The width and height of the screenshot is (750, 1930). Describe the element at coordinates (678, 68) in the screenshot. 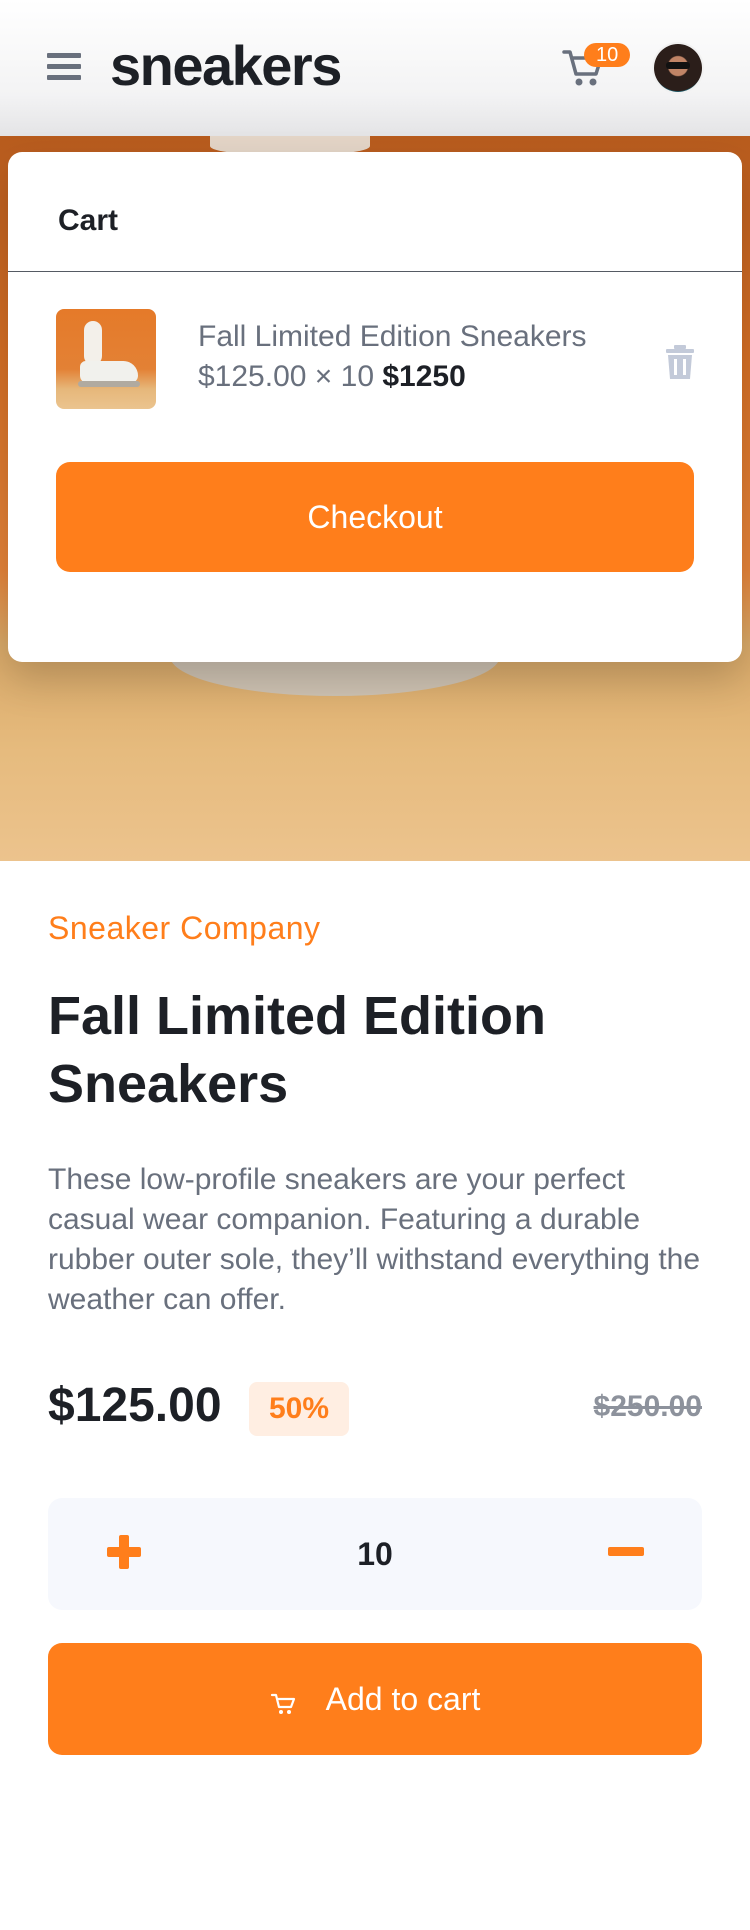

I see `avatar` at that location.